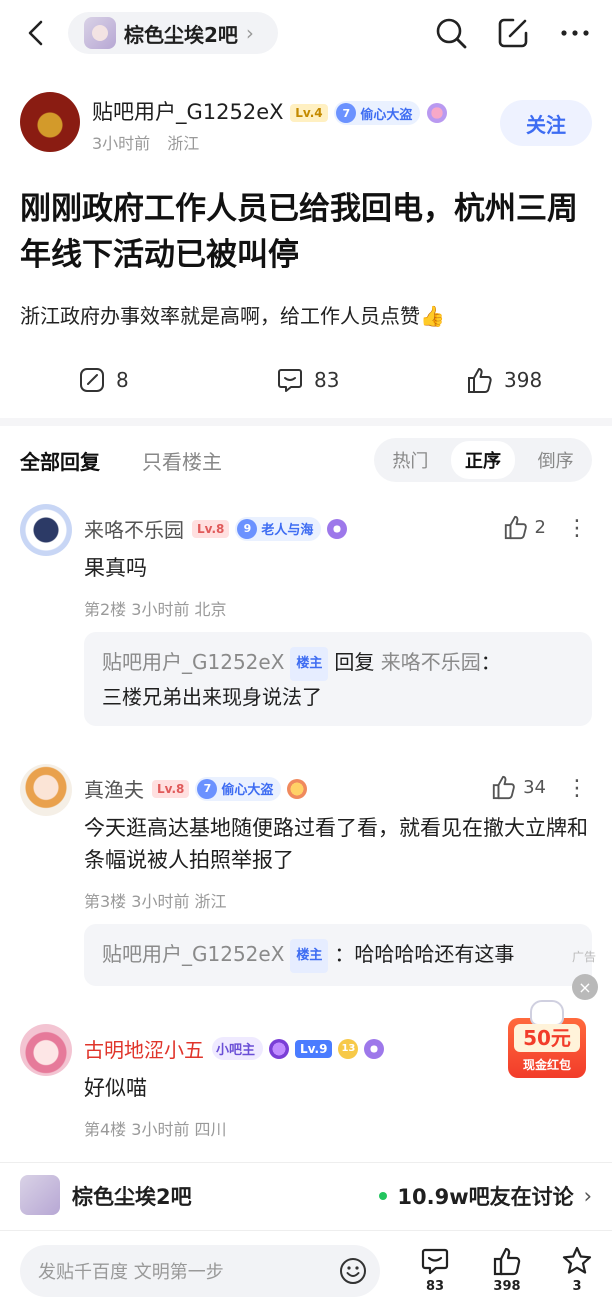 The width and height of the screenshot is (612, 1310). What do you see at coordinates (410, 460) in the screenshot?
I see `sort-hot: 热门` at bounding box center [410, 460].